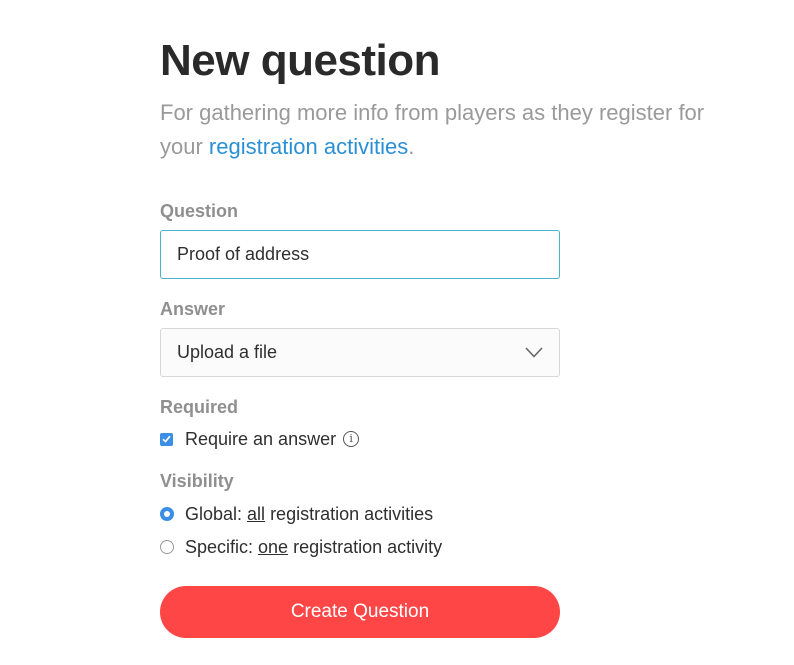 The width and height of the screenshot is (794, 665). Describe the element at coordinates (256, 513) in the screenshot. I see `visibility-global-underlined: all` at that location.